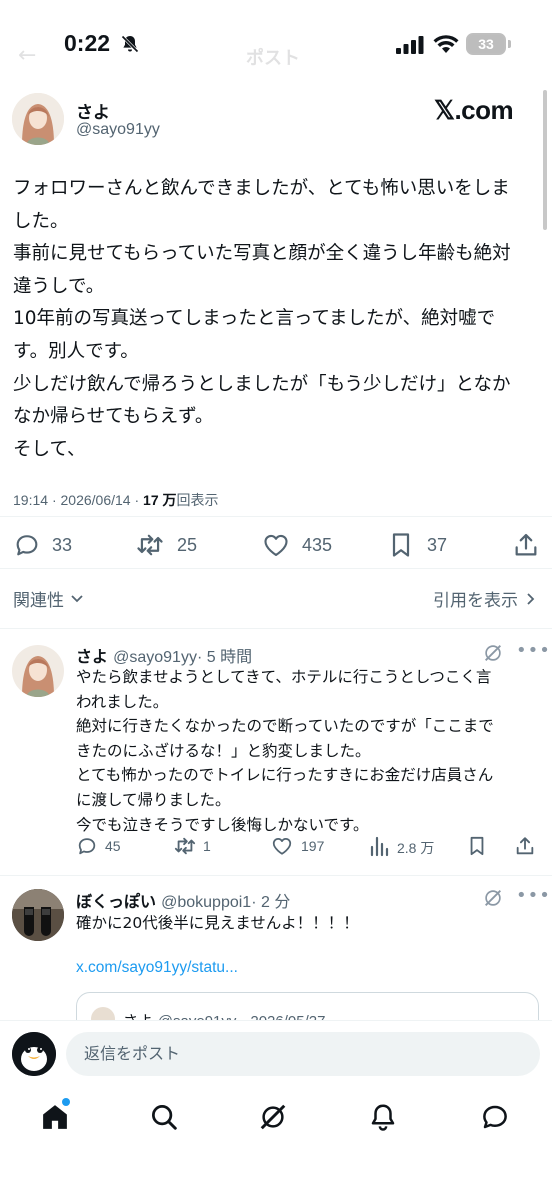 The image size is (552, 1200). I want to click on post-date: 2026/06/14, so click(95, 500).